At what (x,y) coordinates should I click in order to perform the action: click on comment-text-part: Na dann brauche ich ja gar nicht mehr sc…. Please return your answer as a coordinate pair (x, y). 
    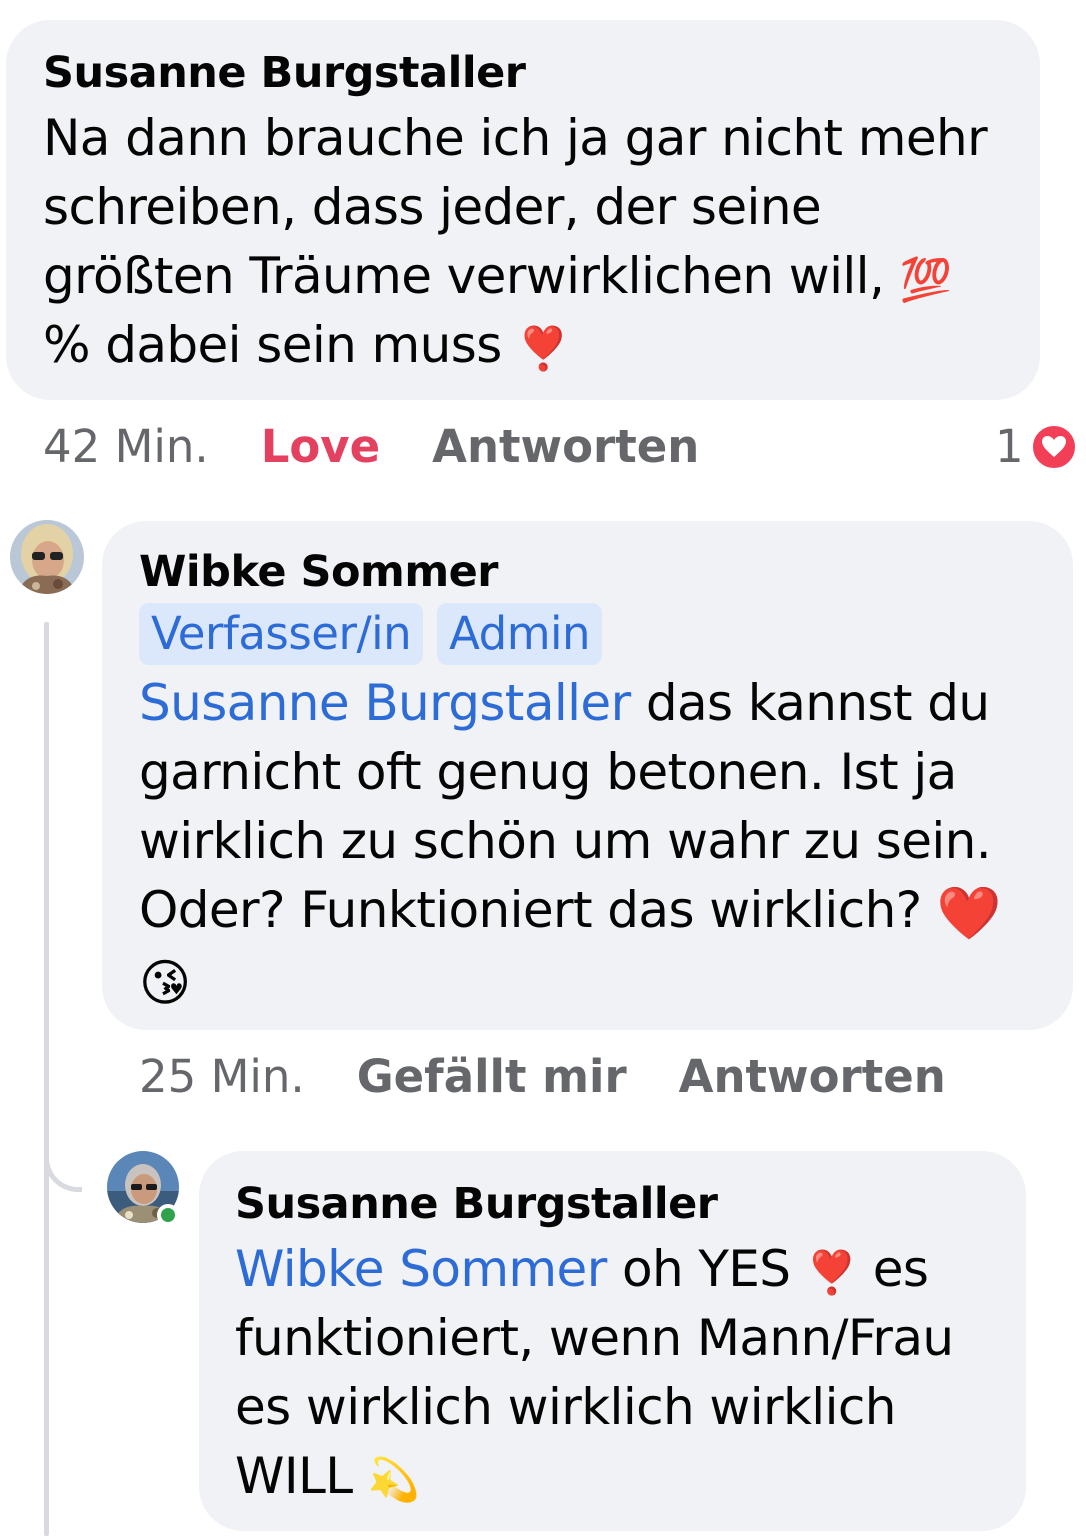
    Looking at the image, I should click on (515, 207).